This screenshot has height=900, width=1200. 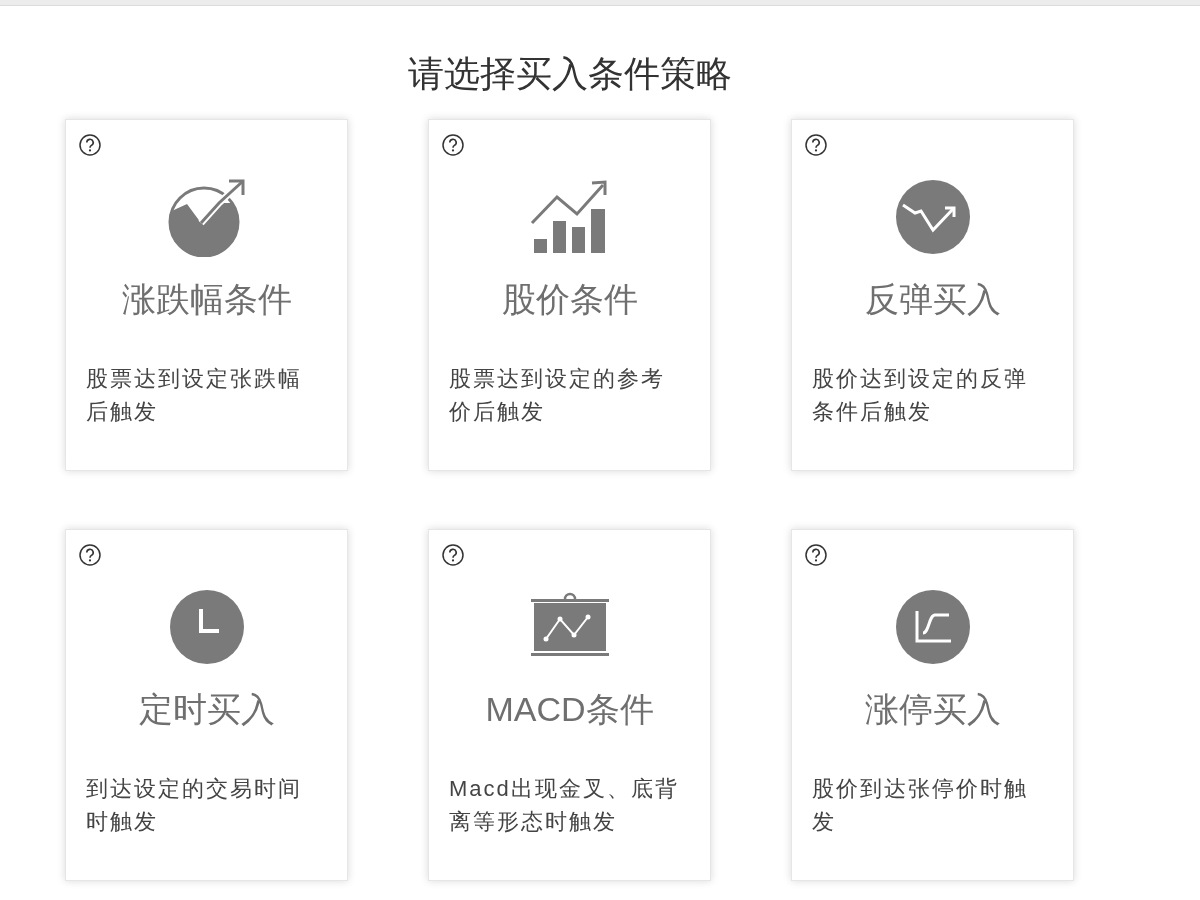 I want to click on strategy-description: 股价达到设定的反弹条件后触发, so click(x=920, y=395).